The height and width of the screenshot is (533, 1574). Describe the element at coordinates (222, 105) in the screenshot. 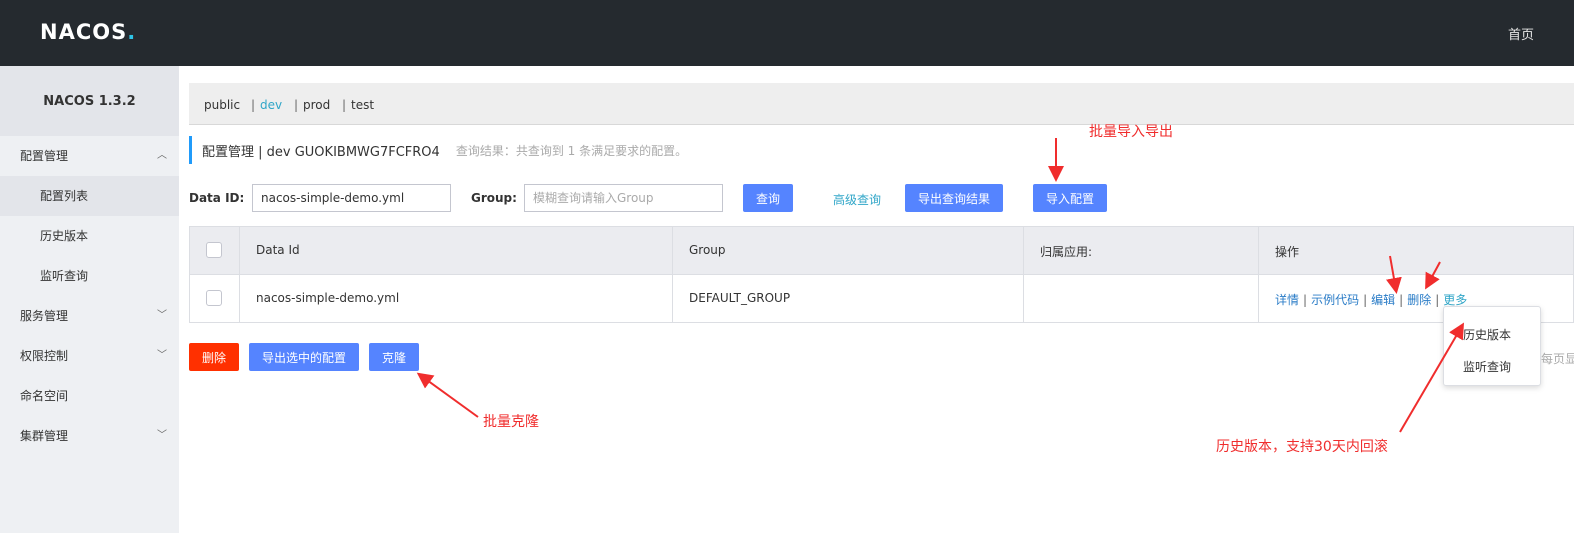

I see `namespace-public: public` at that location.